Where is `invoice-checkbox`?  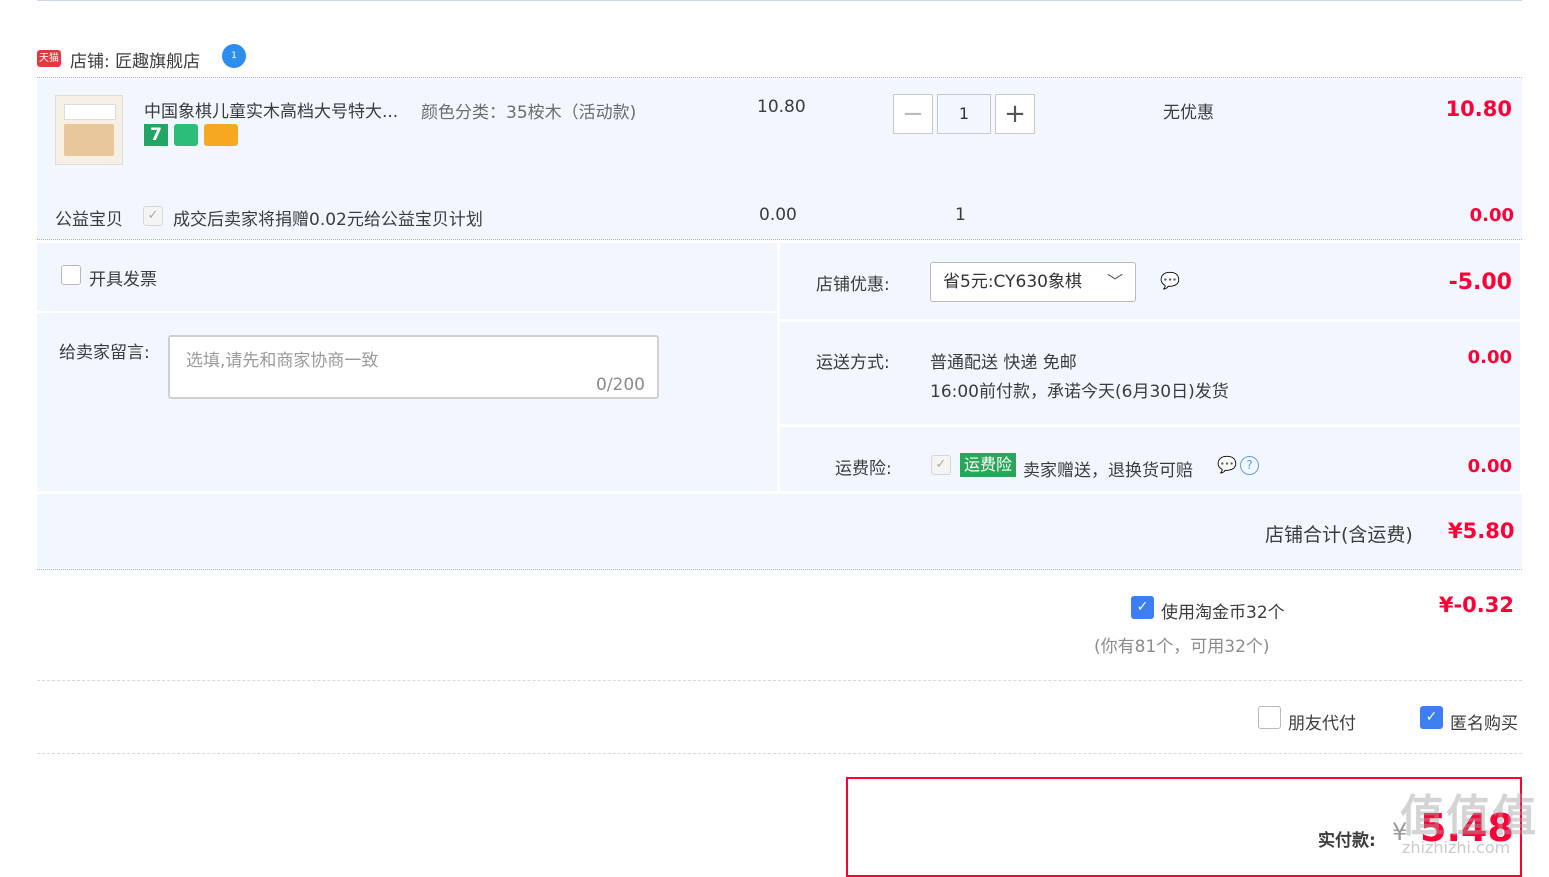
invoice-checkbox is located at coordinates (71, 275).